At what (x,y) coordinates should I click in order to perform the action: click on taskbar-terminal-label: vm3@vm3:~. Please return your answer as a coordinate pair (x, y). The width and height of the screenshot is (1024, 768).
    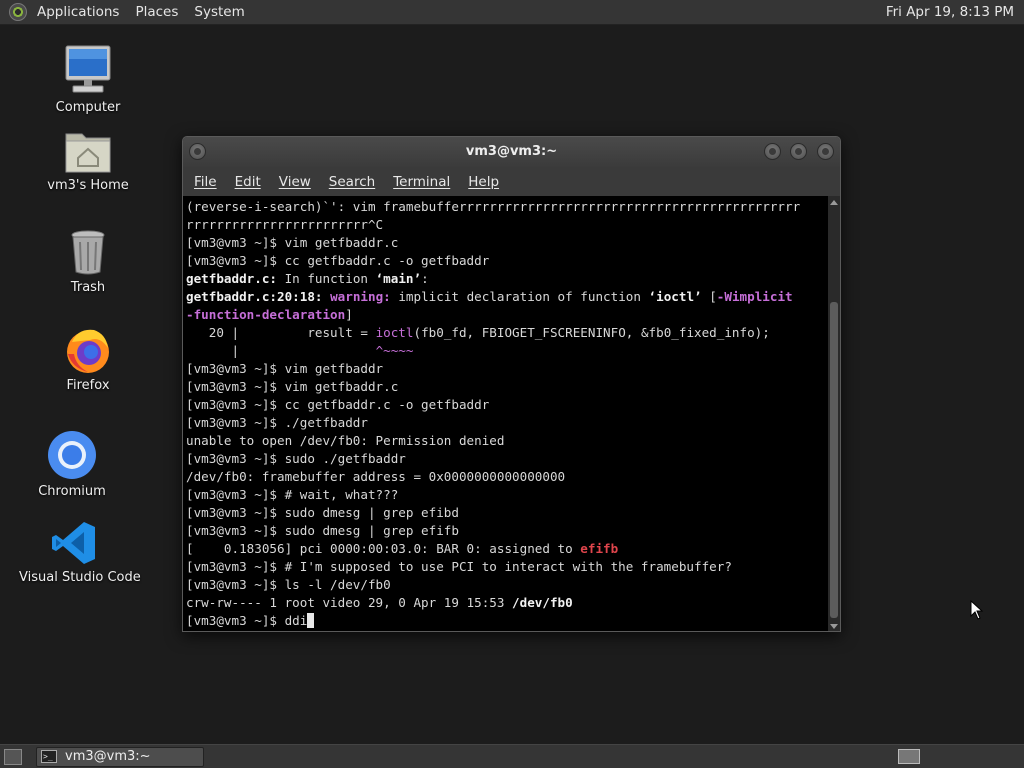
    Looking at the image, I should click on (108, 756).